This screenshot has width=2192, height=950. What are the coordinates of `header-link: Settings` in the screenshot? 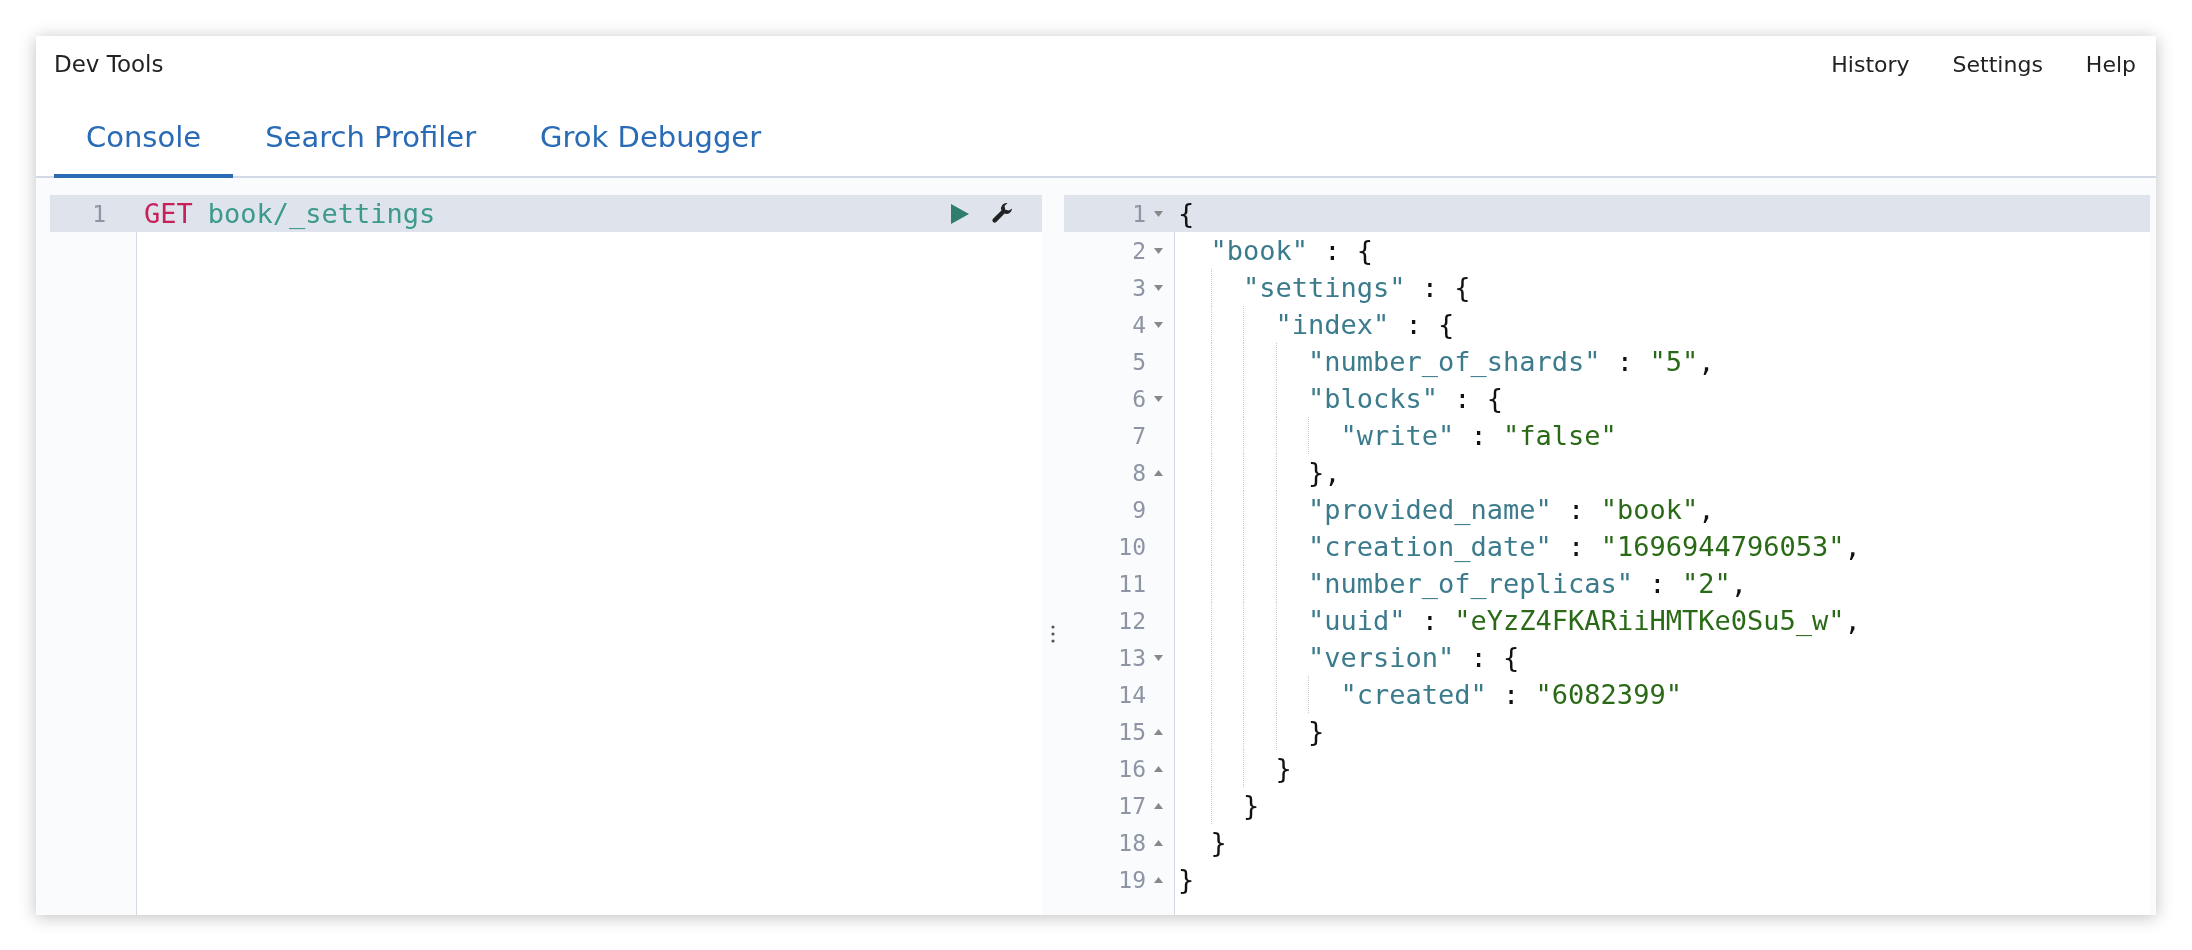 It's located at (1997, 64).